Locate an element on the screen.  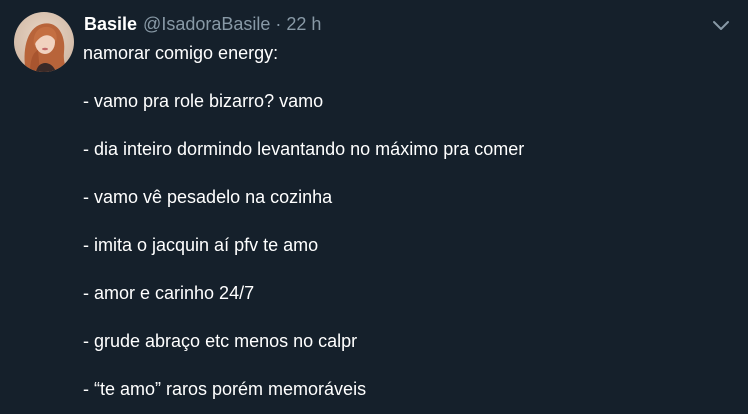
avatar is located at coordinates (44, 42).